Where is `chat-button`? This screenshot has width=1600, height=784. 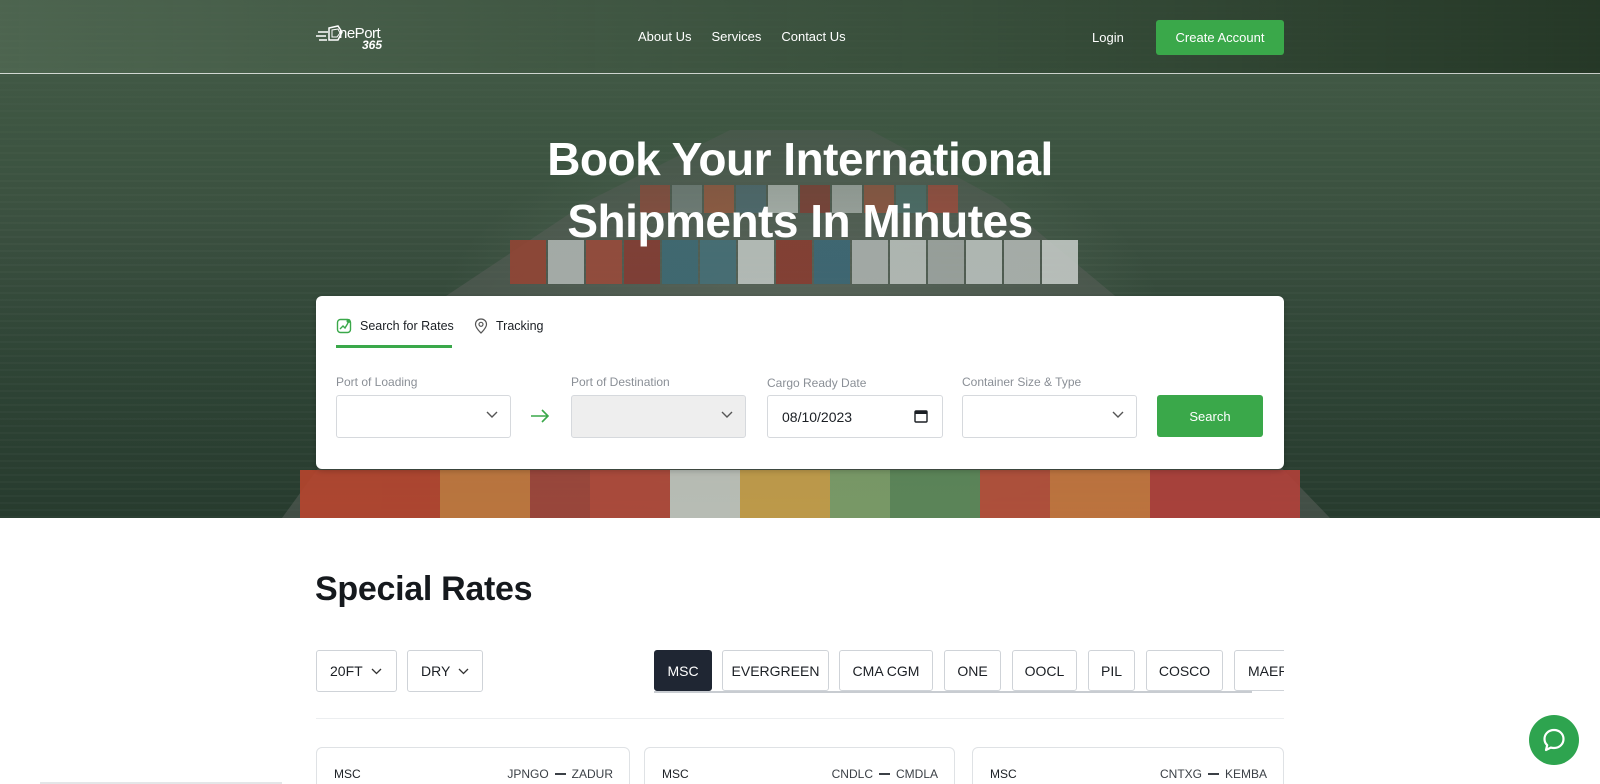 chat-button is located at coordinates (1554, 740).